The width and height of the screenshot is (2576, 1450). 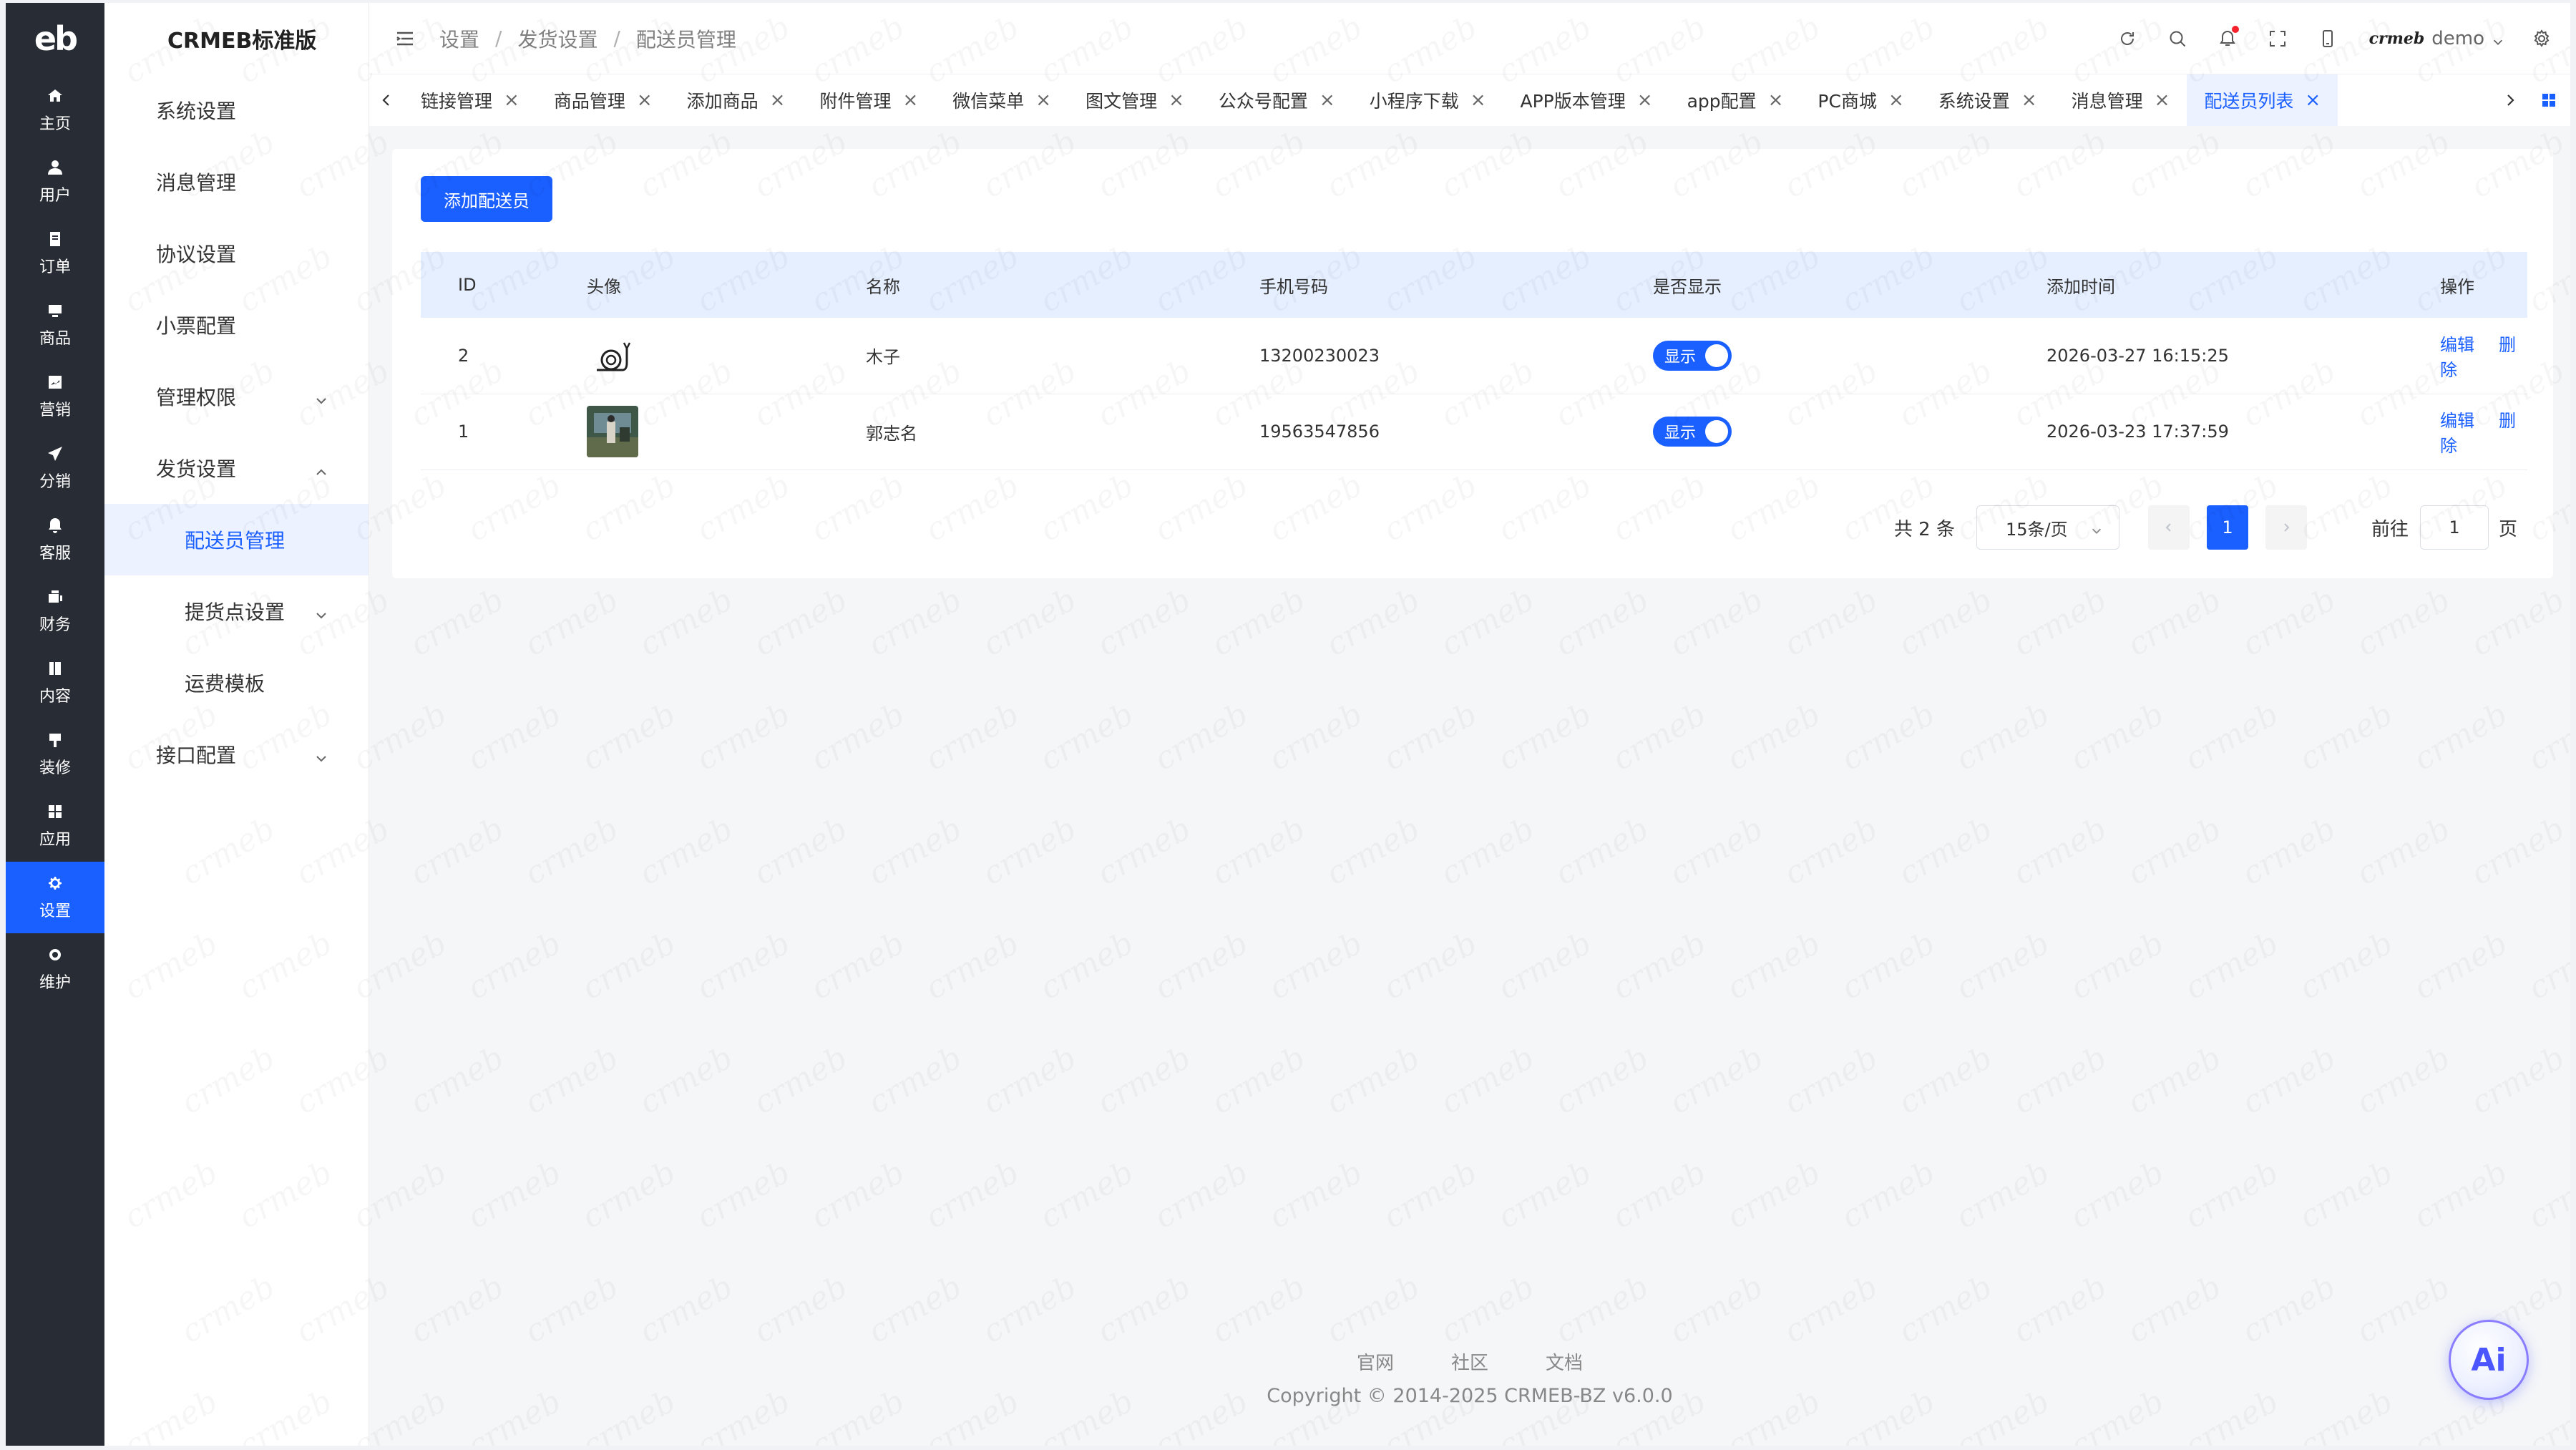 What do you see at coordinates (1276, 100) in the screenshot?
I see `tab-official-account-config: 公众号配置 ×` at bounding box center [1276, 100].